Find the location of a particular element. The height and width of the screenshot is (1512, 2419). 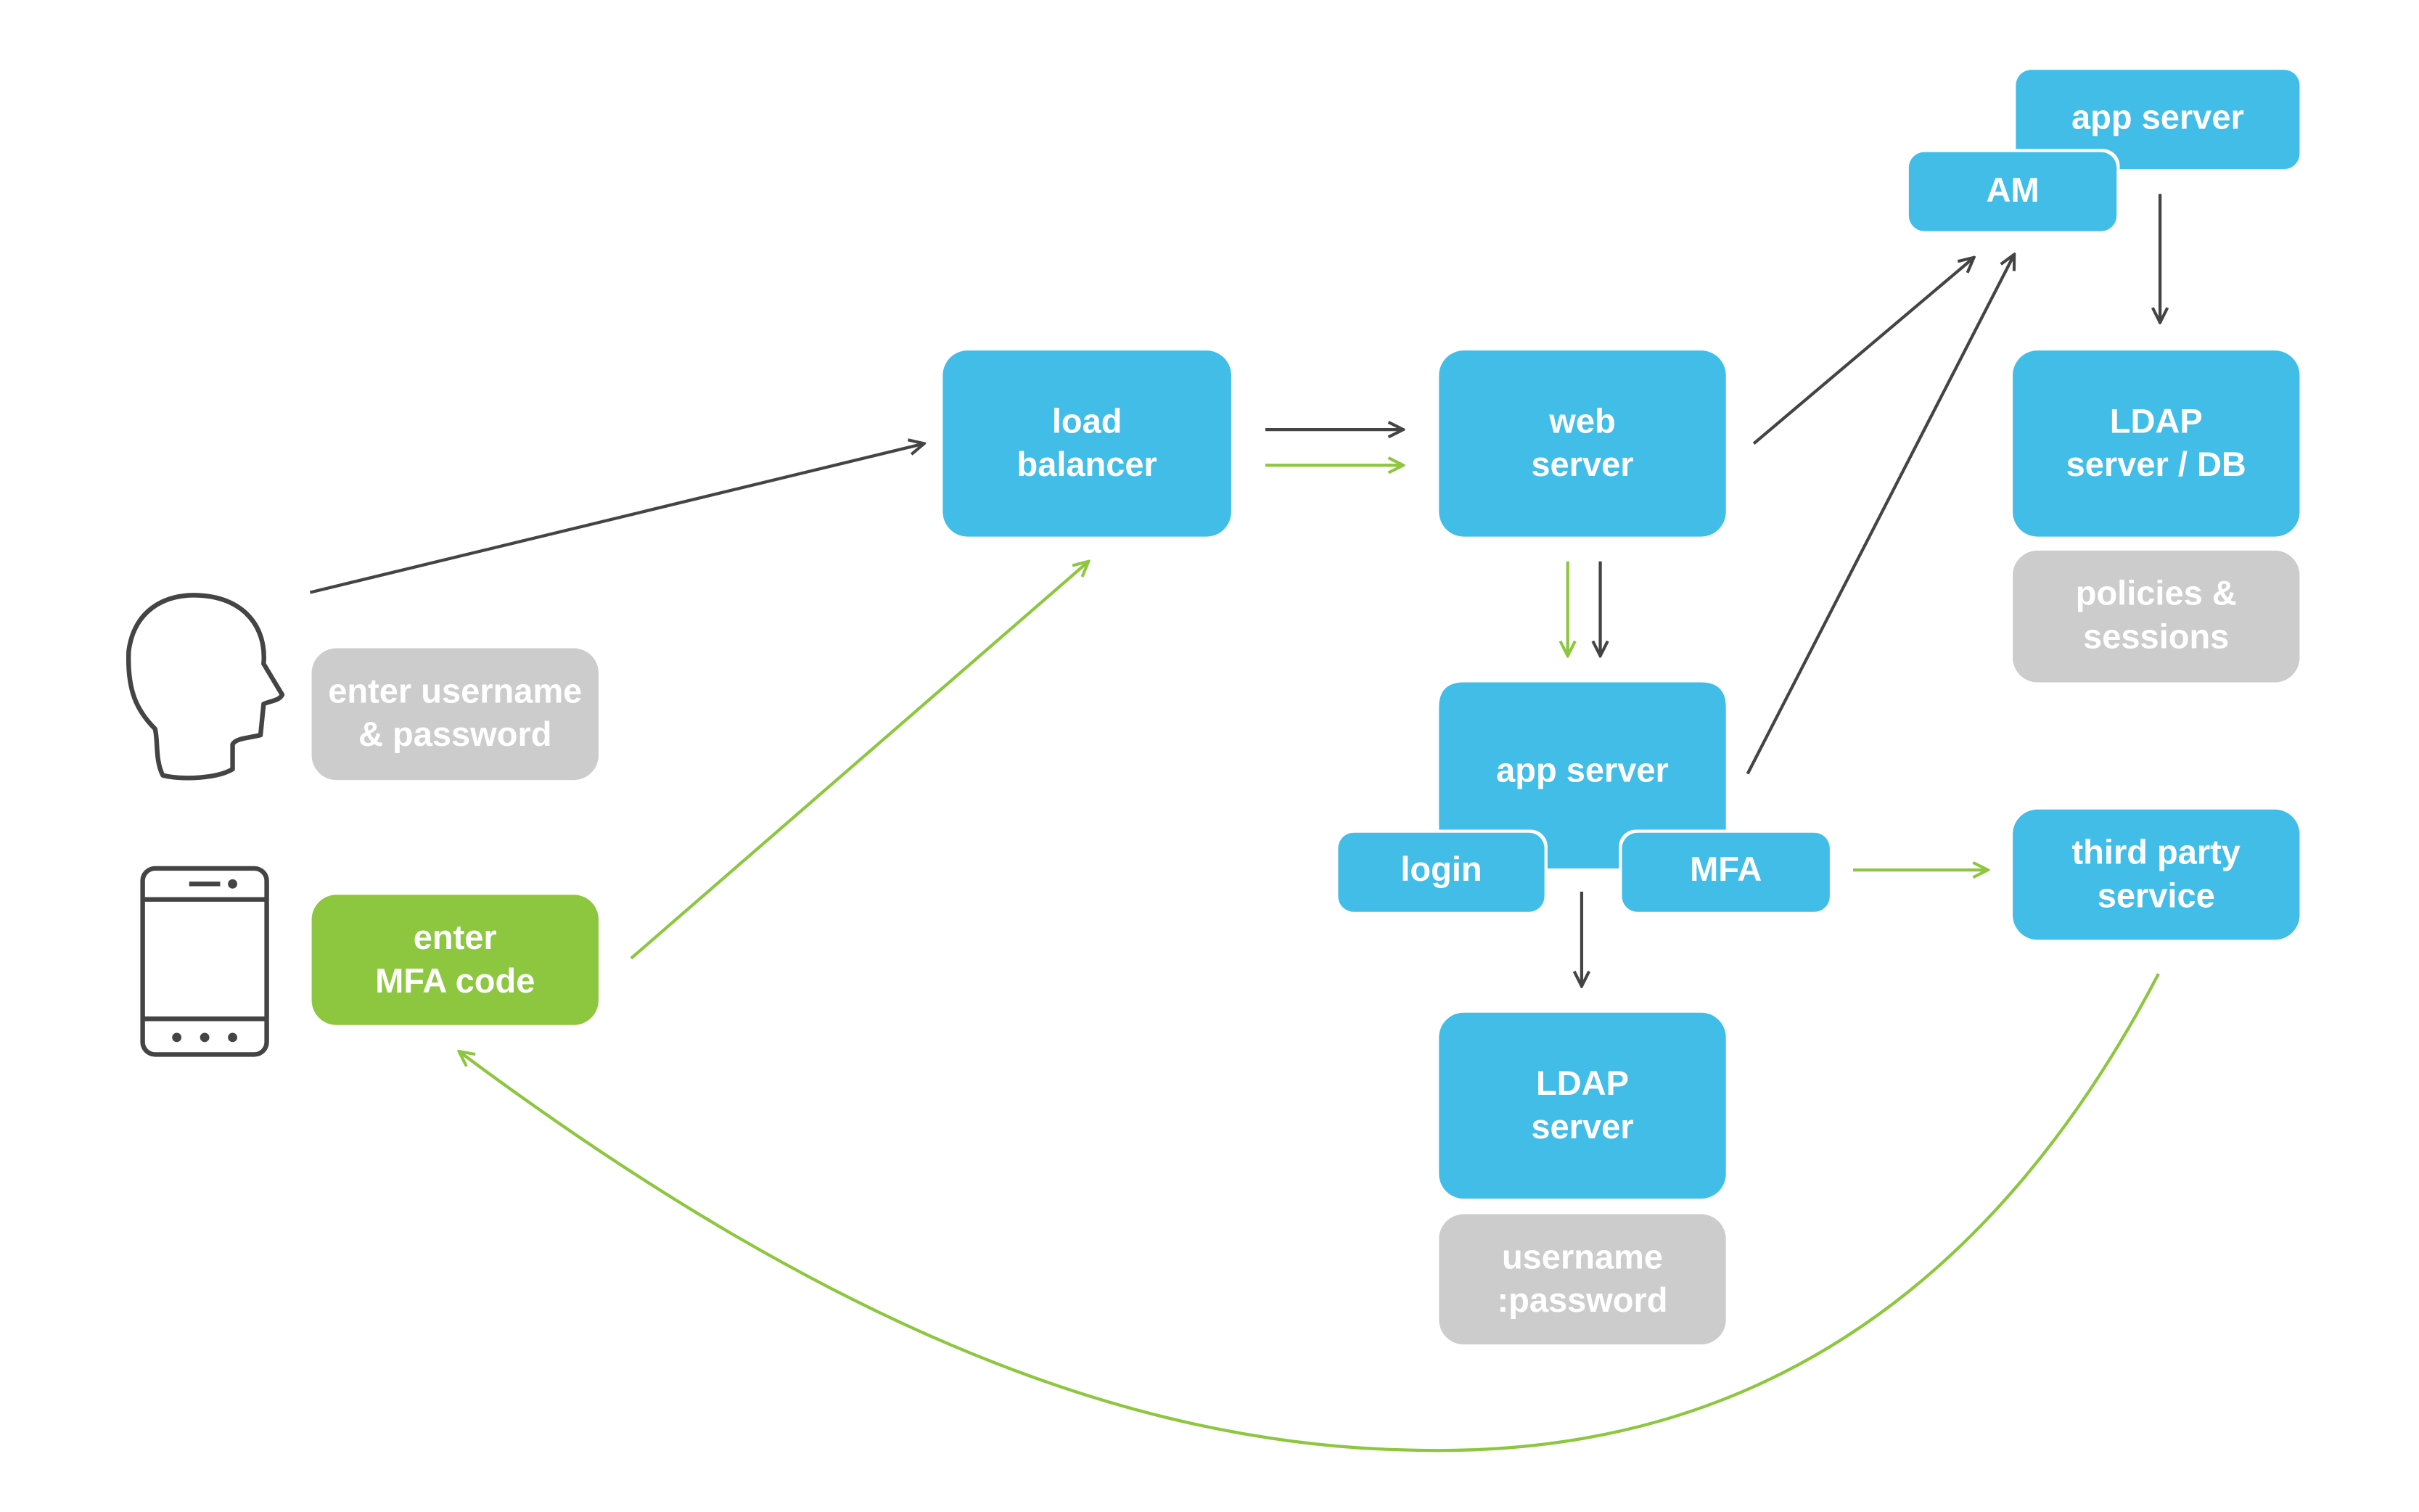

node-load-balancer: load balancer is located at coordinates (1086, 444).